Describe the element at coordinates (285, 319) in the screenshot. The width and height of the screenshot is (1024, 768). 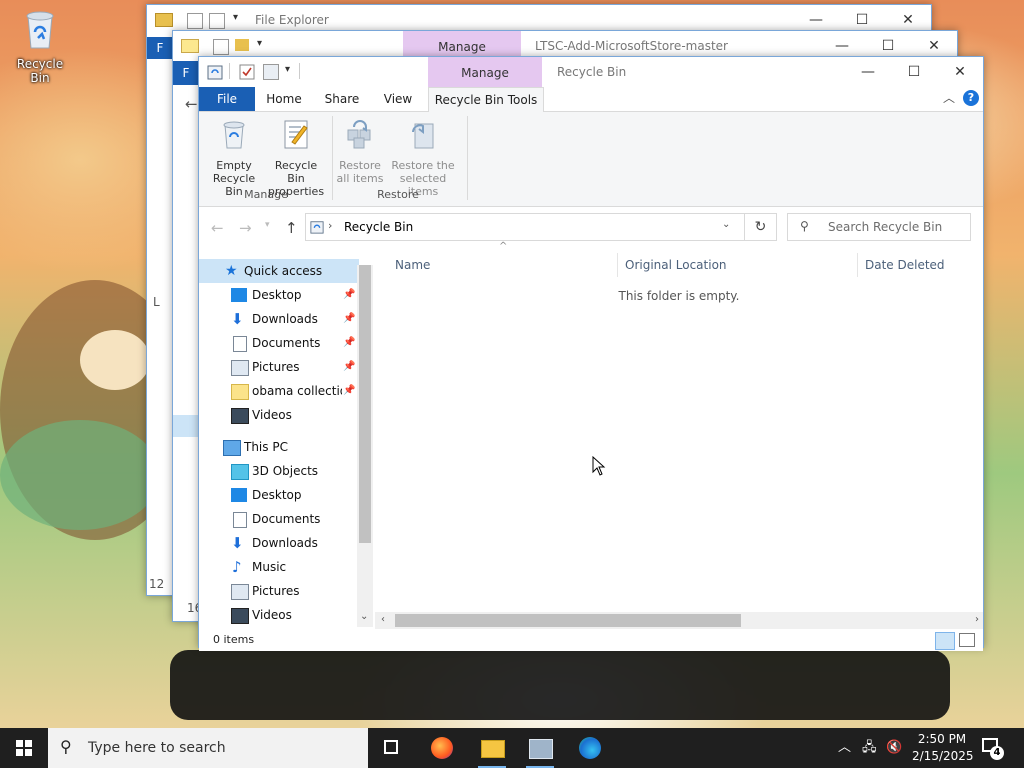
I see `nav-label: Downloads` at that location.